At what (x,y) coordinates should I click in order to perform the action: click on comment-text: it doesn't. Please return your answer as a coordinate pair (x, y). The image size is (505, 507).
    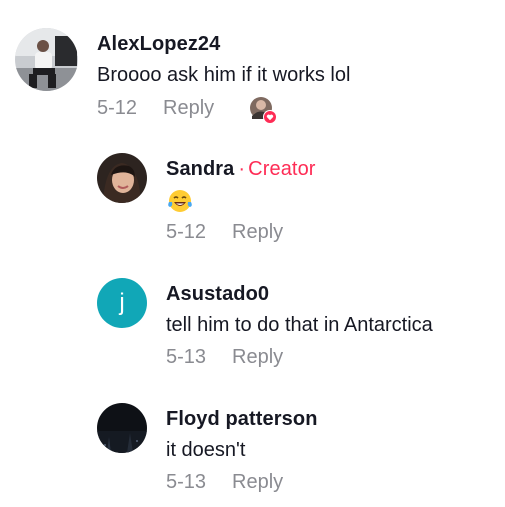
    Looking at the image, I should click on (206, 450).